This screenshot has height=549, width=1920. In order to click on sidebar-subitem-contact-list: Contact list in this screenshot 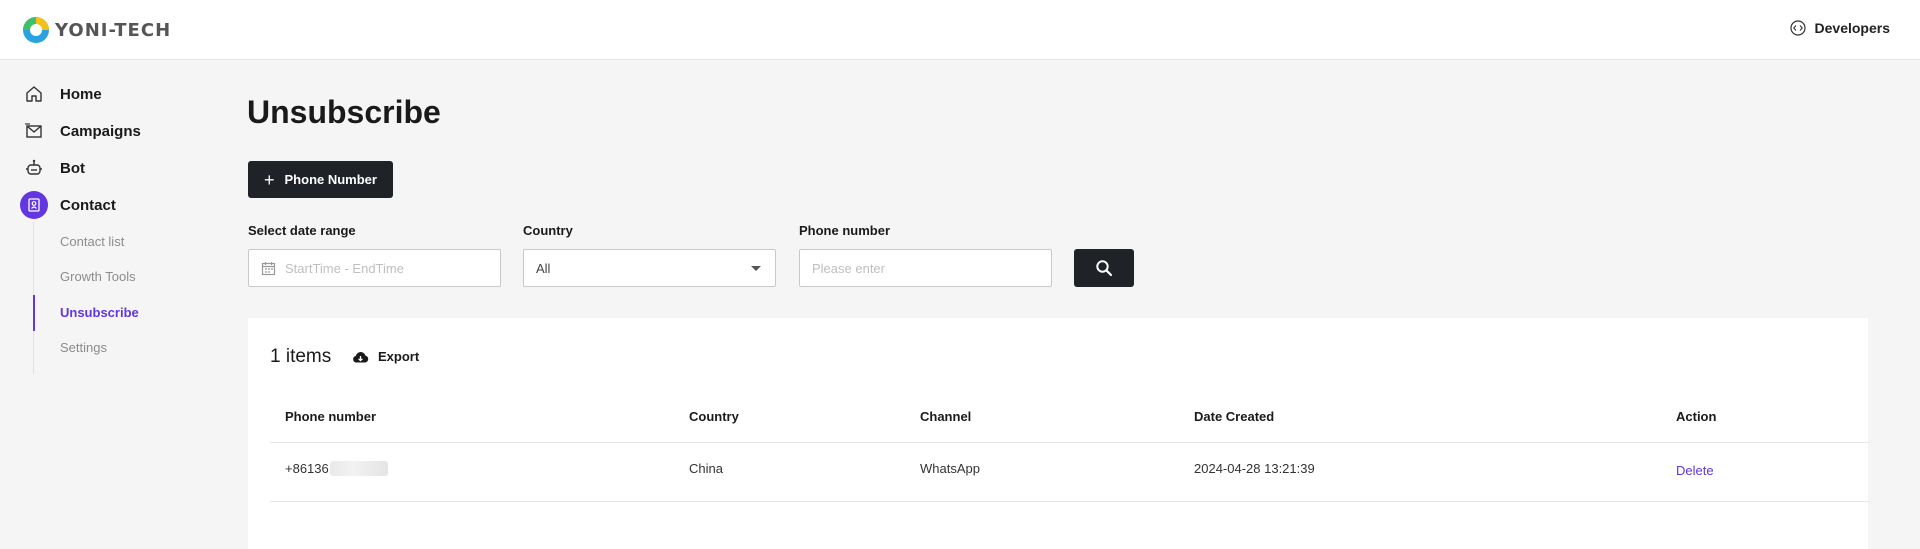, I will do `click(92, 241)`.